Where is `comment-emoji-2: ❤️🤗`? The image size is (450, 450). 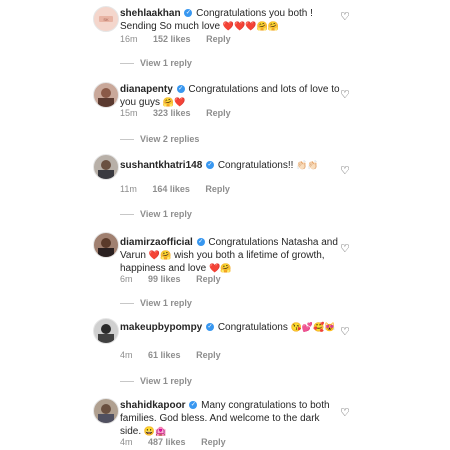
comment-emoji-2: ❤️🤗 is located at coordinates (220, 268).